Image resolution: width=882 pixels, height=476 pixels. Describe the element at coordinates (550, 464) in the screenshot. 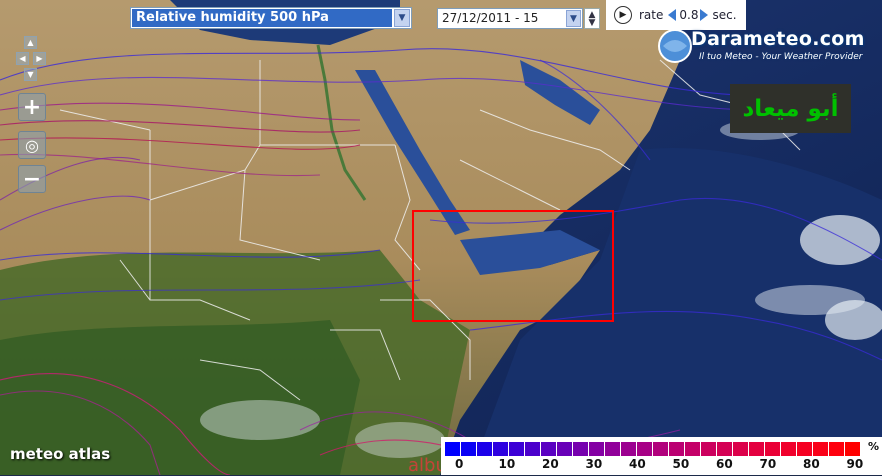

I see `scale-label: 20` at that location.